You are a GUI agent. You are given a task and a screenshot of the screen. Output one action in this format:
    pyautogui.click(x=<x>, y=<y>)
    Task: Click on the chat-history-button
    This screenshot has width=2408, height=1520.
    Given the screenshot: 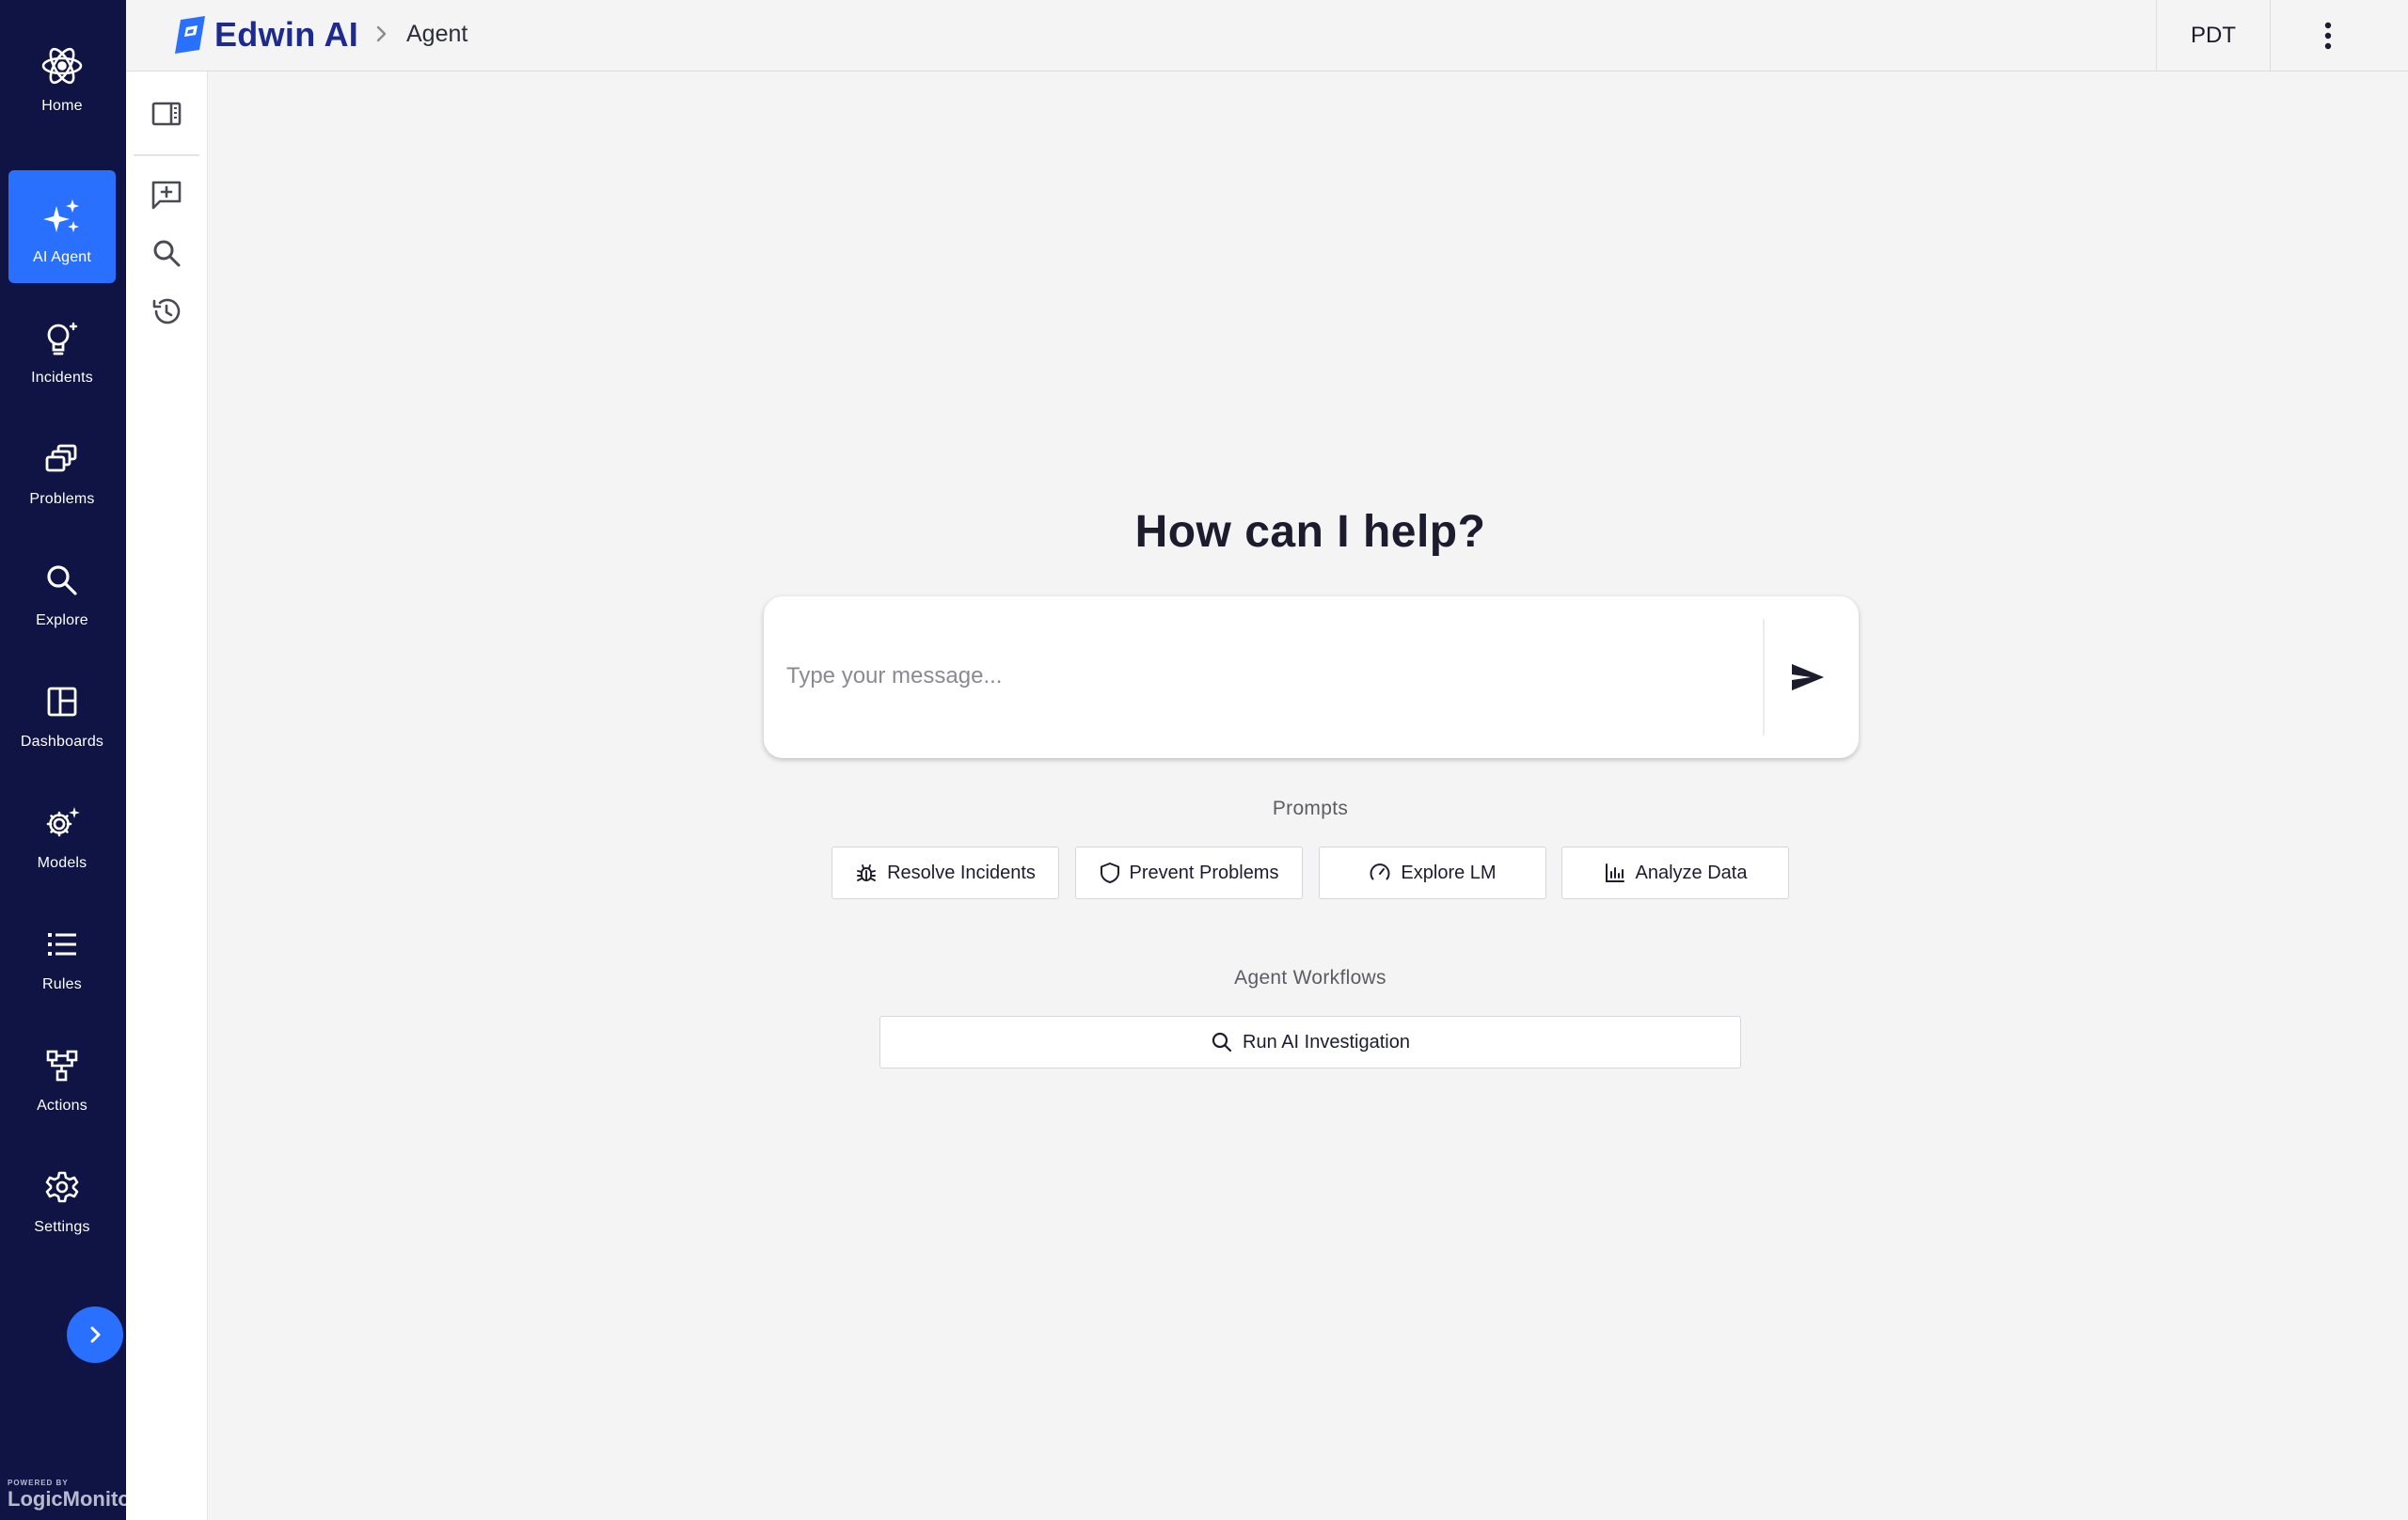 What is the action you would take?
    pyautogui.click(x=167, y=311)
    